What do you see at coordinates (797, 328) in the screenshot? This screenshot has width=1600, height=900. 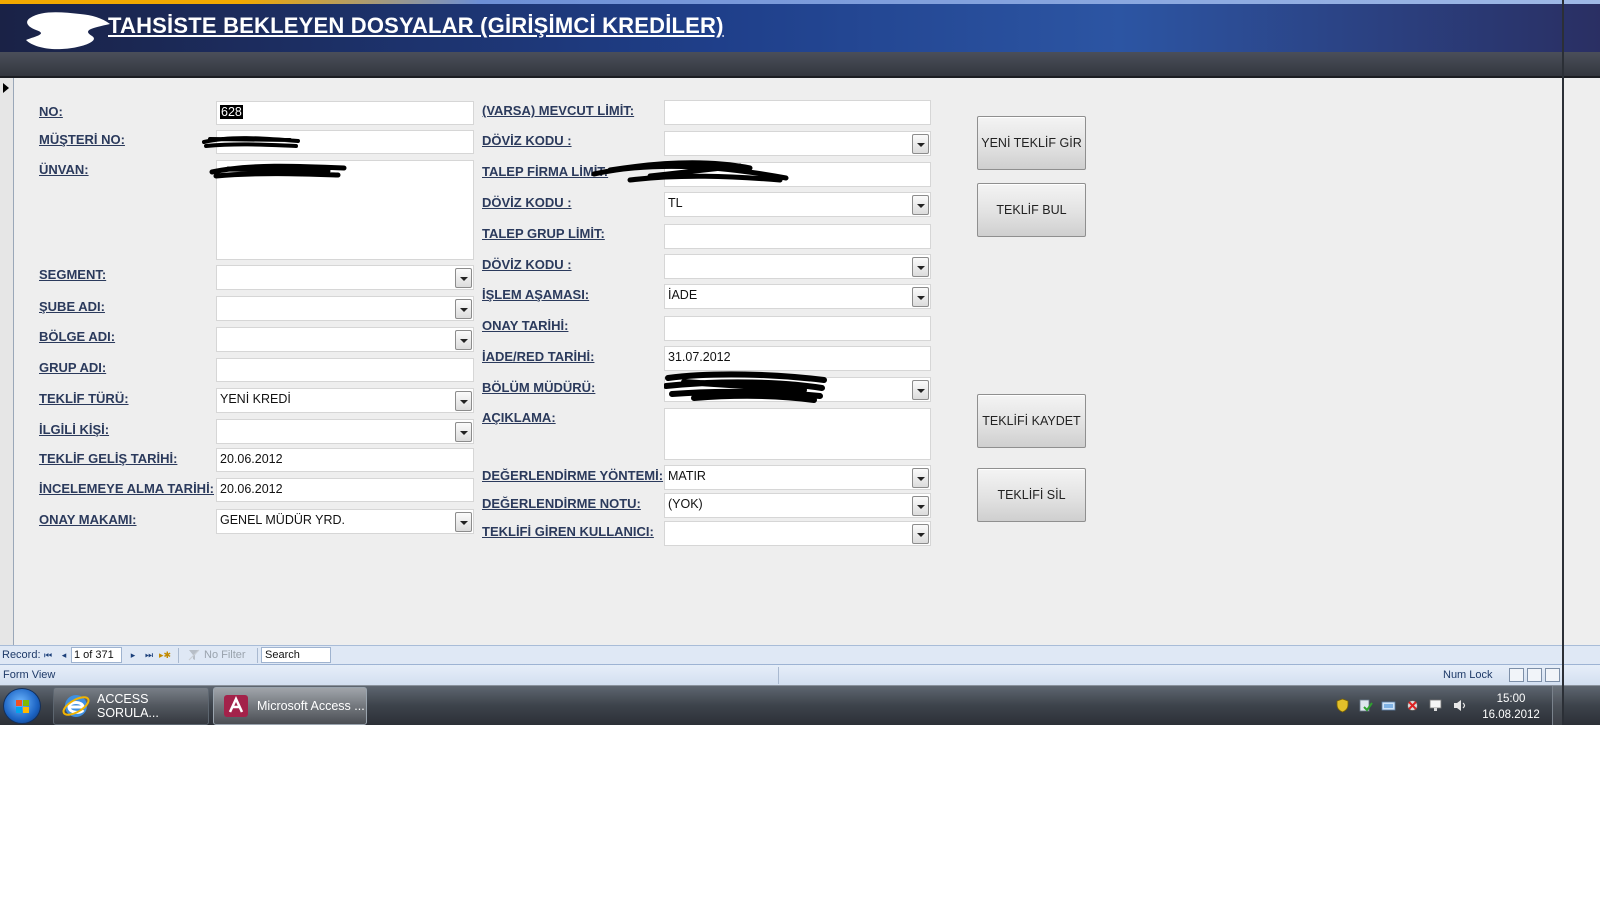 I see `onay-tarihi-field` at bounding box center [797, 328].